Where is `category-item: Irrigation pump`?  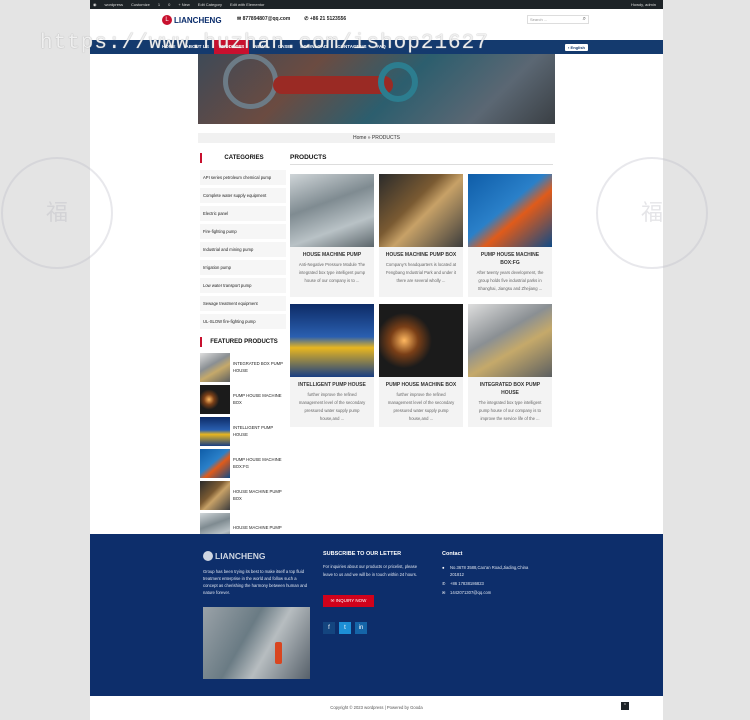 category-item: Irrigation pump is located at coordinates (243, 267).